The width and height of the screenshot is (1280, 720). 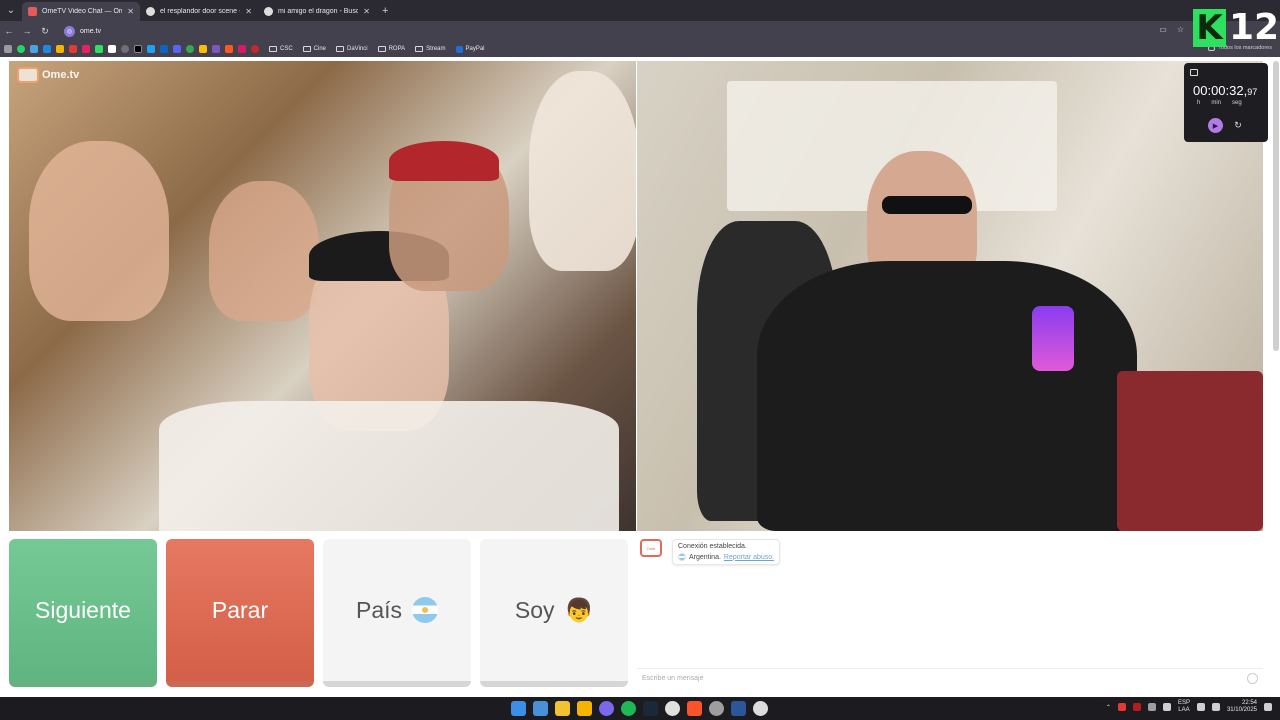 I want to click on whatsapp-icon, so click(x=21, y=49).